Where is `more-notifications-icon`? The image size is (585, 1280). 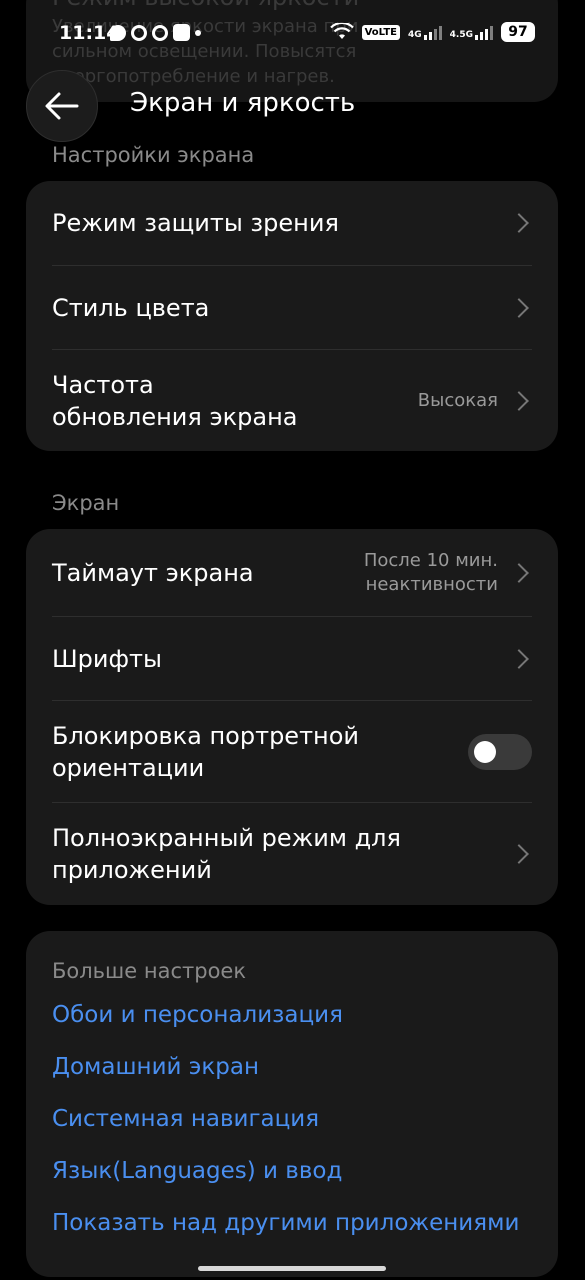
more-notifications-icon is located at coordinates (198, 32).